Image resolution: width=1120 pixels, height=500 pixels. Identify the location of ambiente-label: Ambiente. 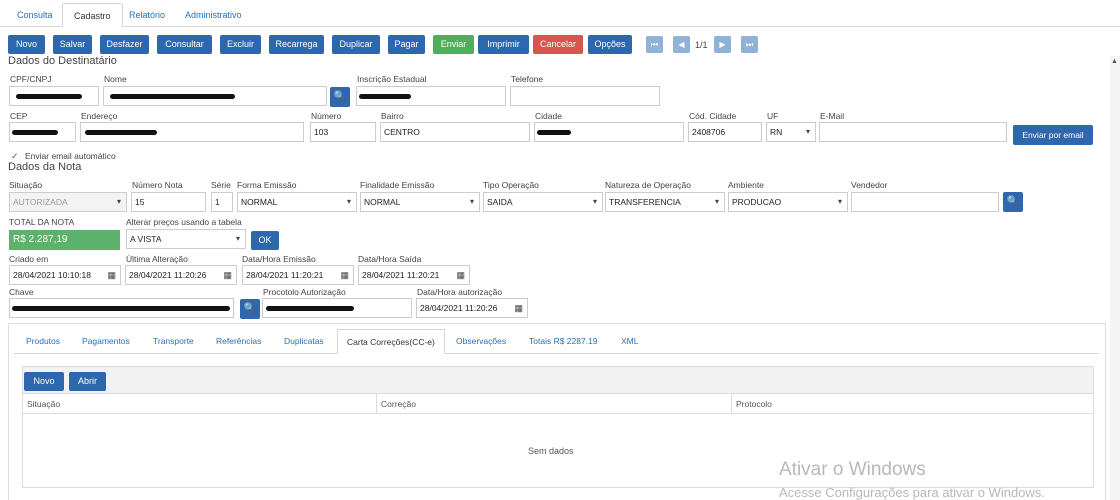
(746, 185).